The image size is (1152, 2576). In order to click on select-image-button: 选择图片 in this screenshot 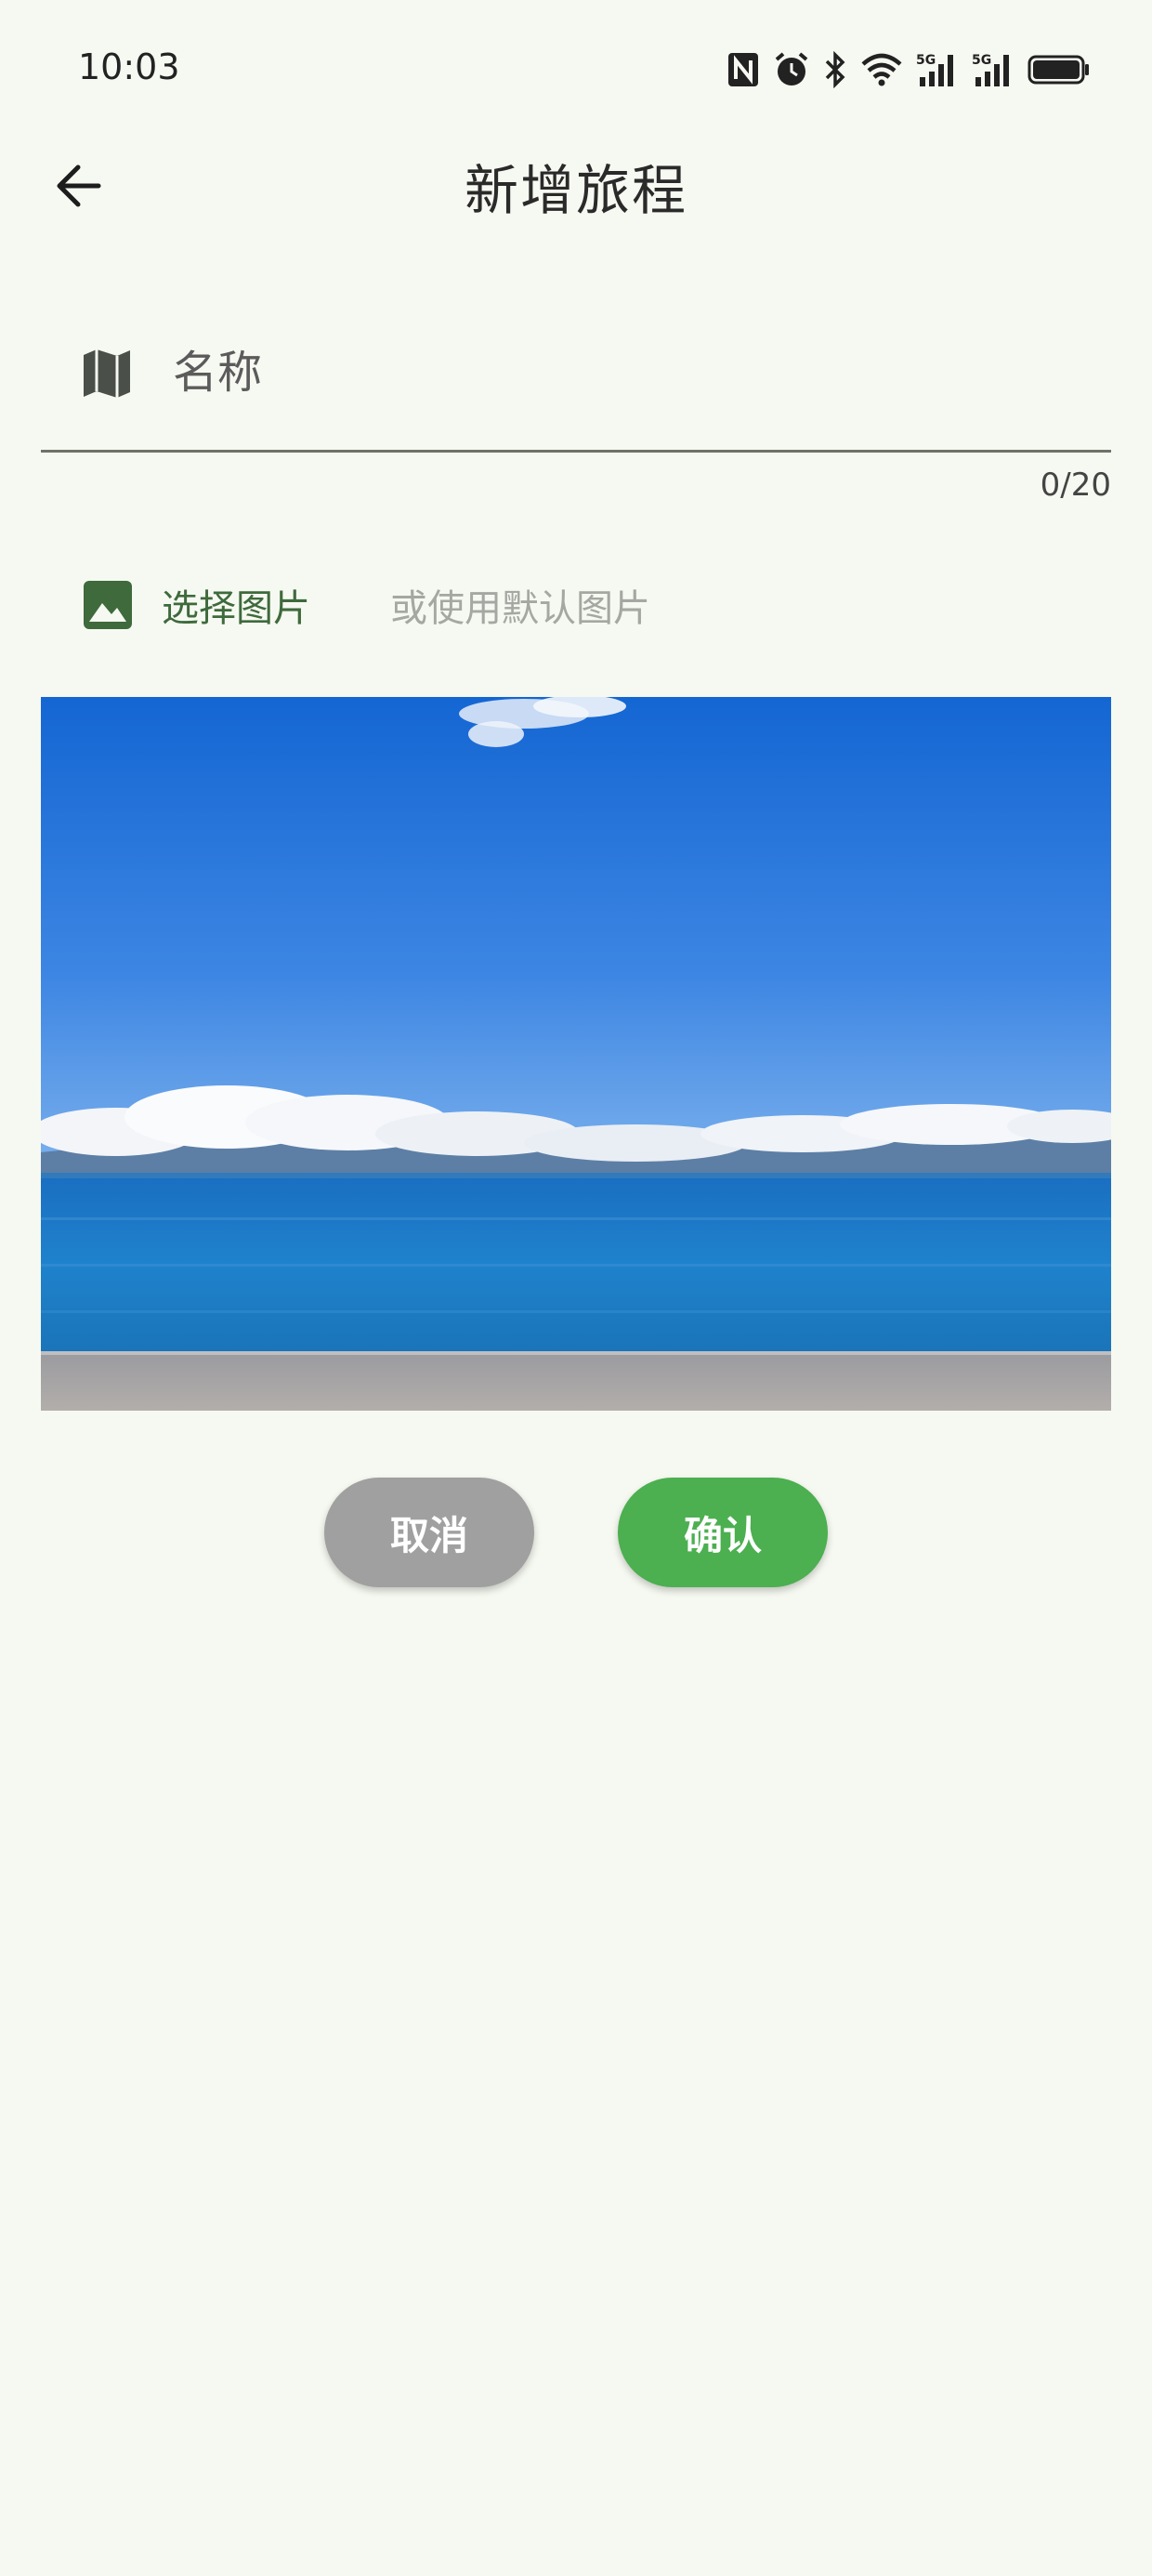, I will do `click(236, 605)`.